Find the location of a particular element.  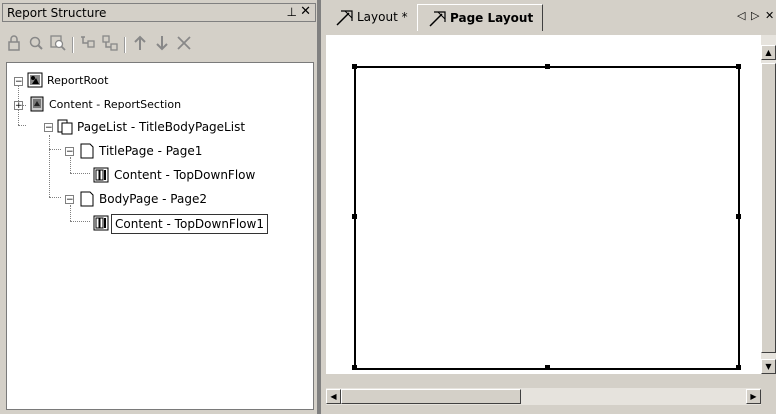

report-root-icon is located at coordinates (35, 80).